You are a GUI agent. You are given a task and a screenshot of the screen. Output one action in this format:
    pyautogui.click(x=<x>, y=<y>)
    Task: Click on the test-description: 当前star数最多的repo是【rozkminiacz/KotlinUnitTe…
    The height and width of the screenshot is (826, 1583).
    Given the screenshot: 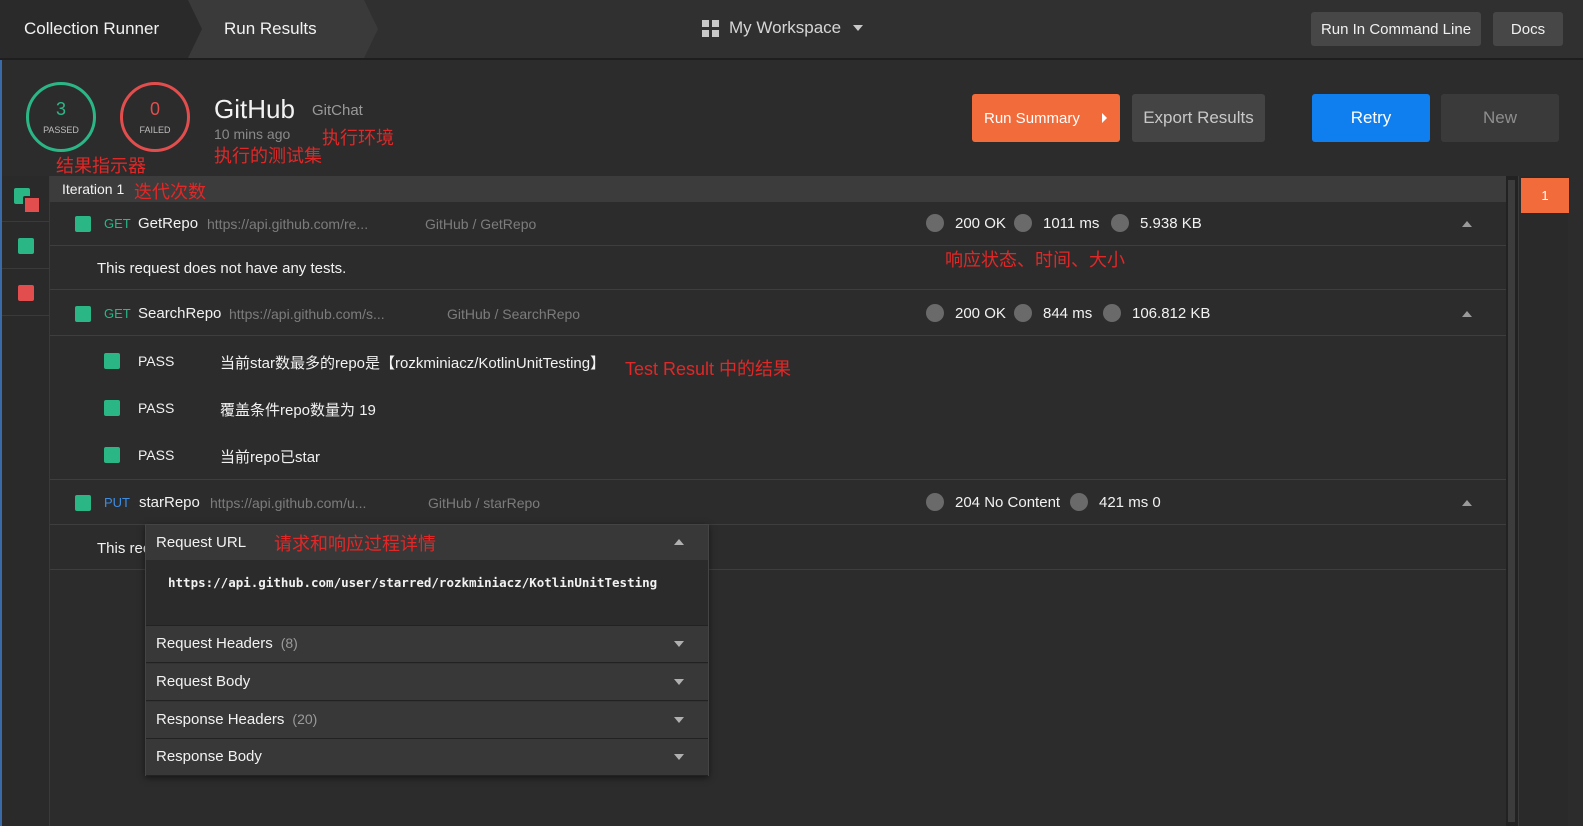 What is the action you would take?
    pyautogui.click(x=413, y=363)
    